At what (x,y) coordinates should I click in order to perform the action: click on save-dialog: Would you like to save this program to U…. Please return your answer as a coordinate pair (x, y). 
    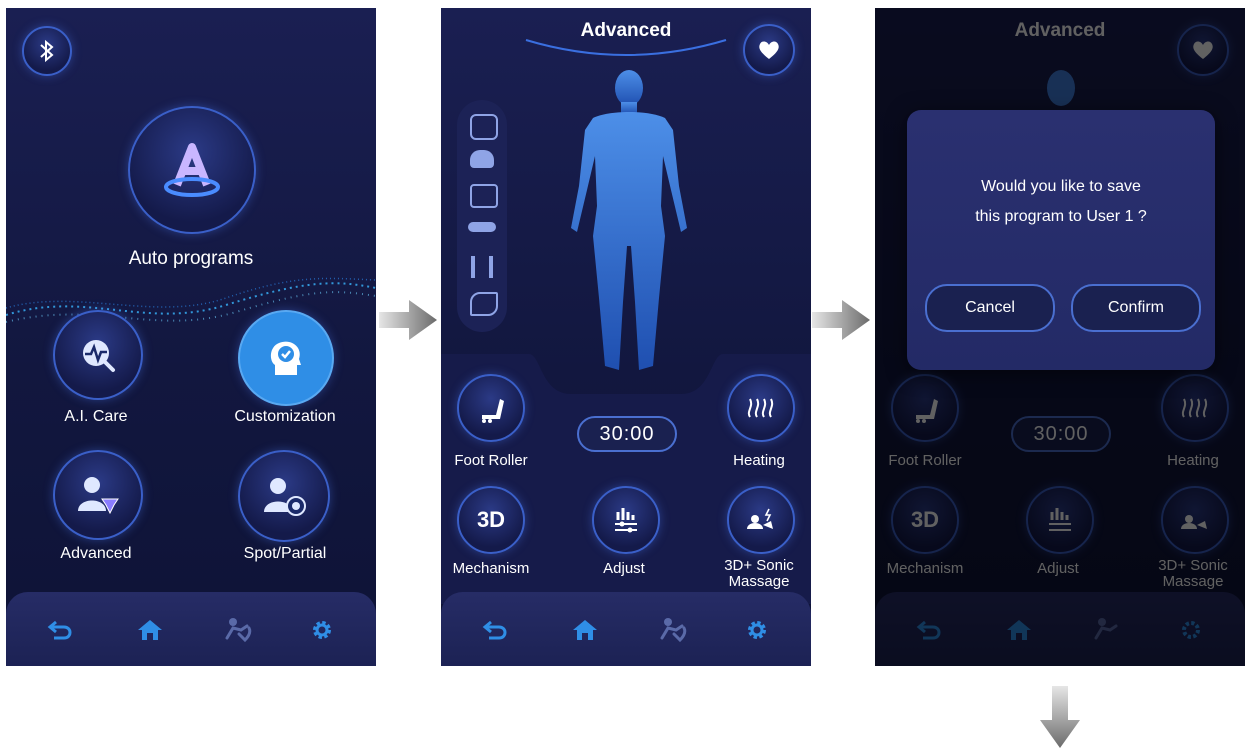
    Looking at the image, I should click on (1061, 240).